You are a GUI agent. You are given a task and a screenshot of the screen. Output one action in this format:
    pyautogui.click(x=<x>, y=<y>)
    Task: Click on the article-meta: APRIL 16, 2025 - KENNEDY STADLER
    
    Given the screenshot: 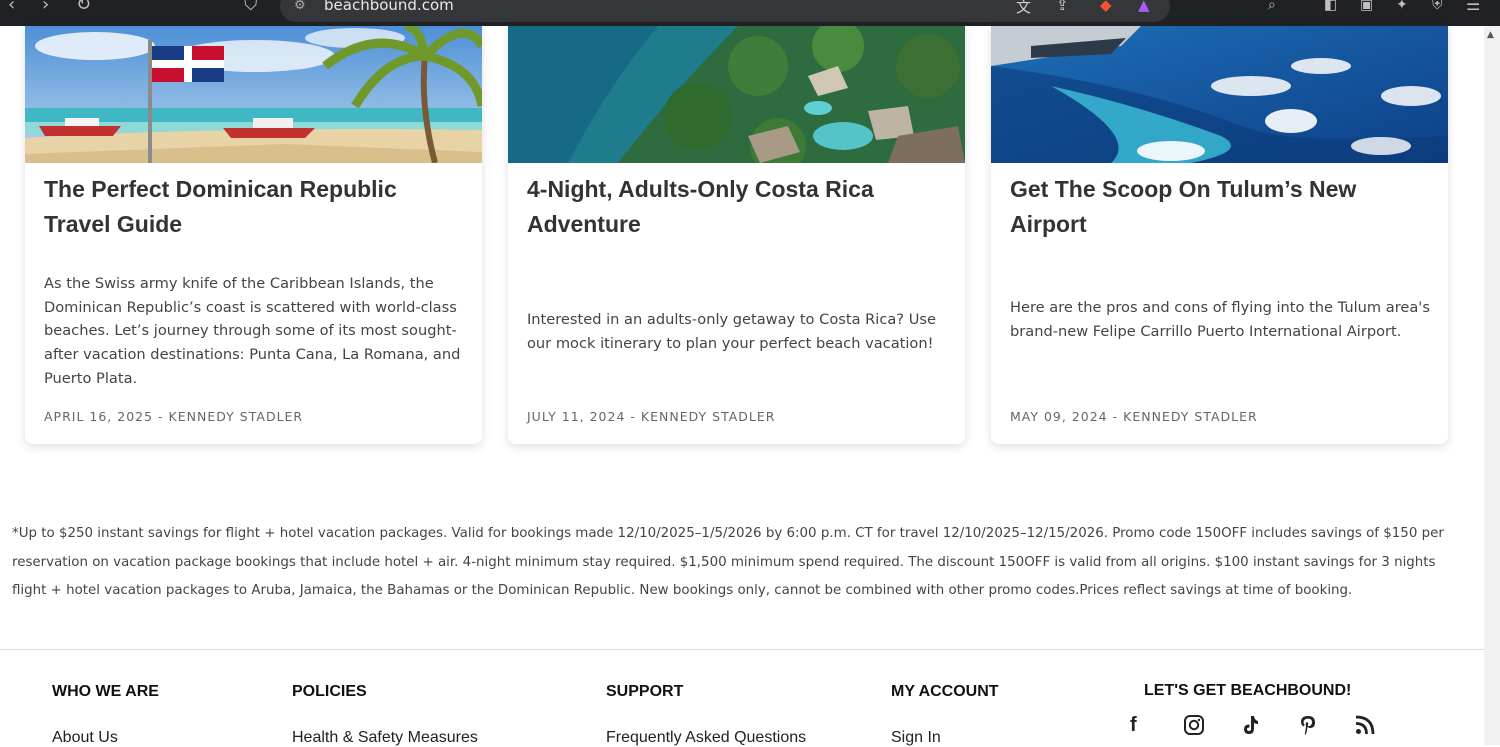 What is the action you would take?
    pyautogui.click(x=173, y=416)
    